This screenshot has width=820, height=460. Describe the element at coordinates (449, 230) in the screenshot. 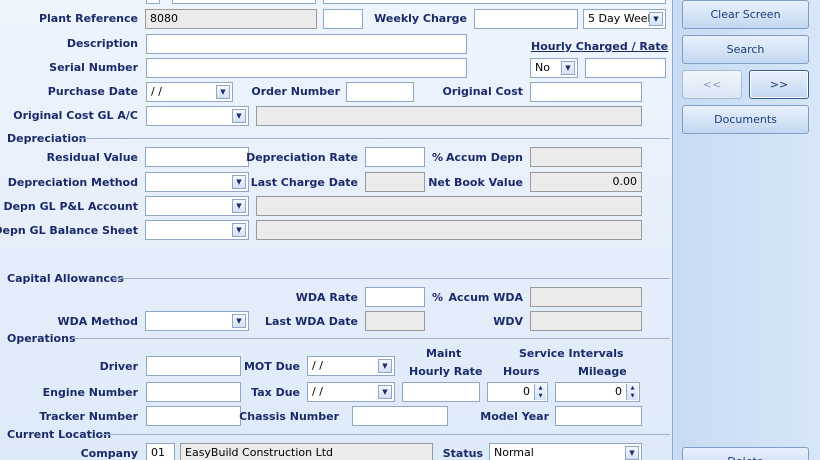

I see `depn-balance-sheet-description` at that location.